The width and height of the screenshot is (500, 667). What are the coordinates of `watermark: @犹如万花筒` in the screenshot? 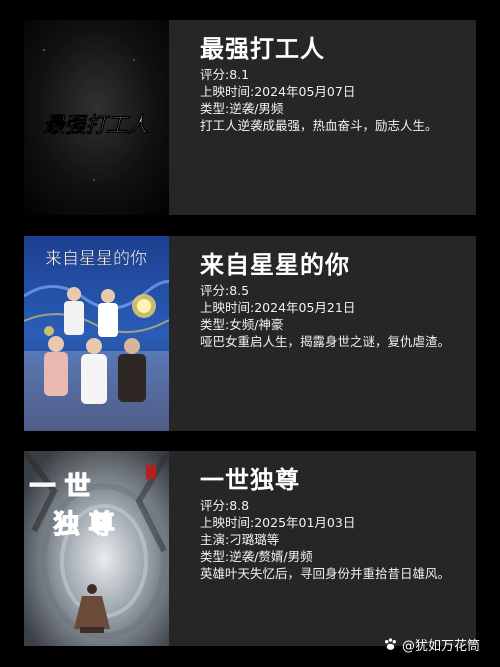 It's located at (431, 644).